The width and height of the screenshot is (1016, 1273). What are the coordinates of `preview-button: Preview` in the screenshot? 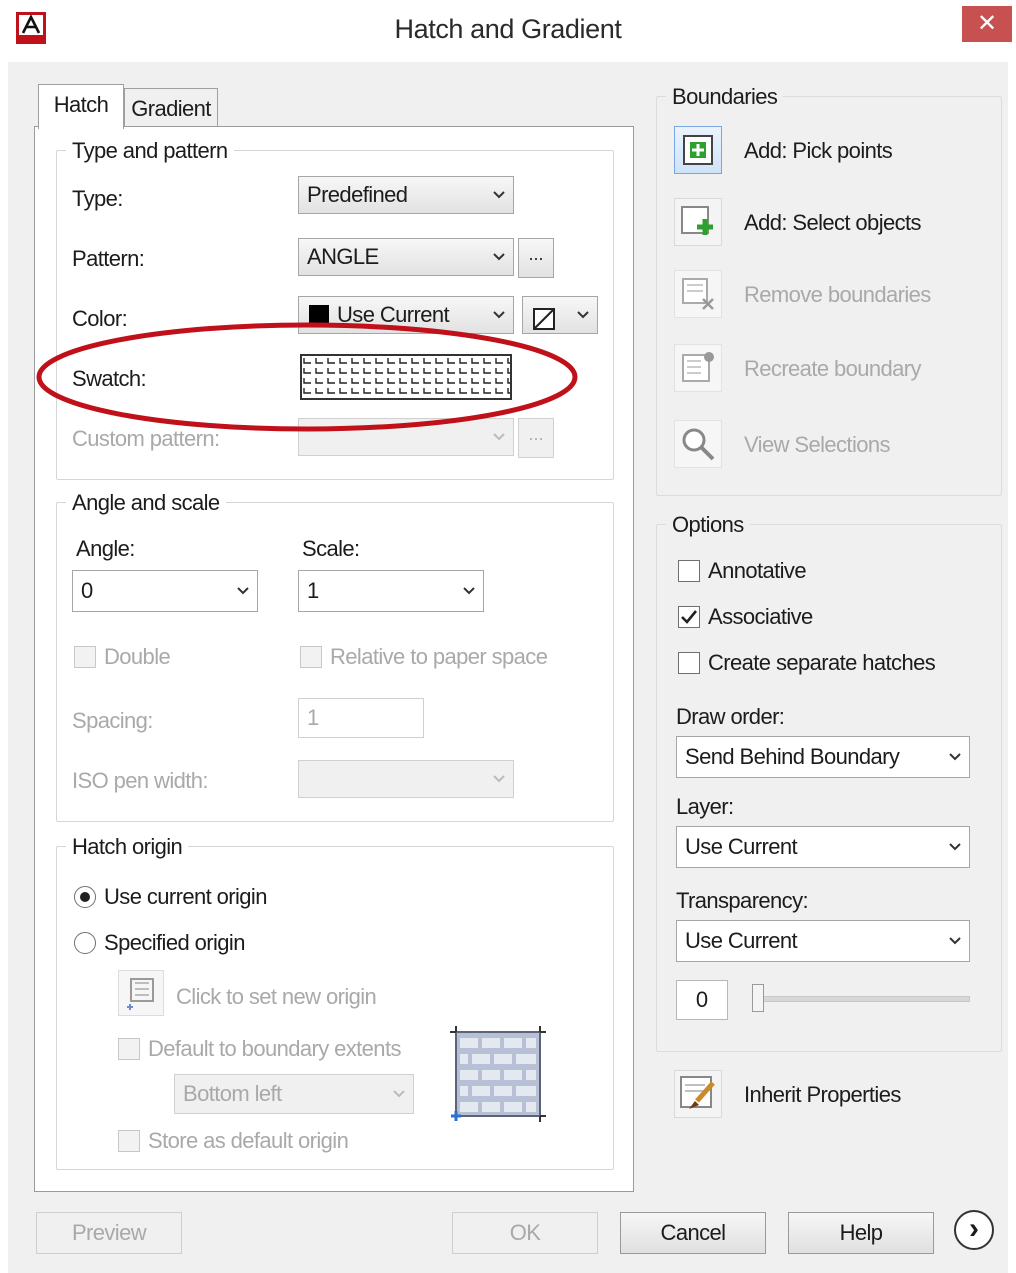 It's located at (109, 1233).